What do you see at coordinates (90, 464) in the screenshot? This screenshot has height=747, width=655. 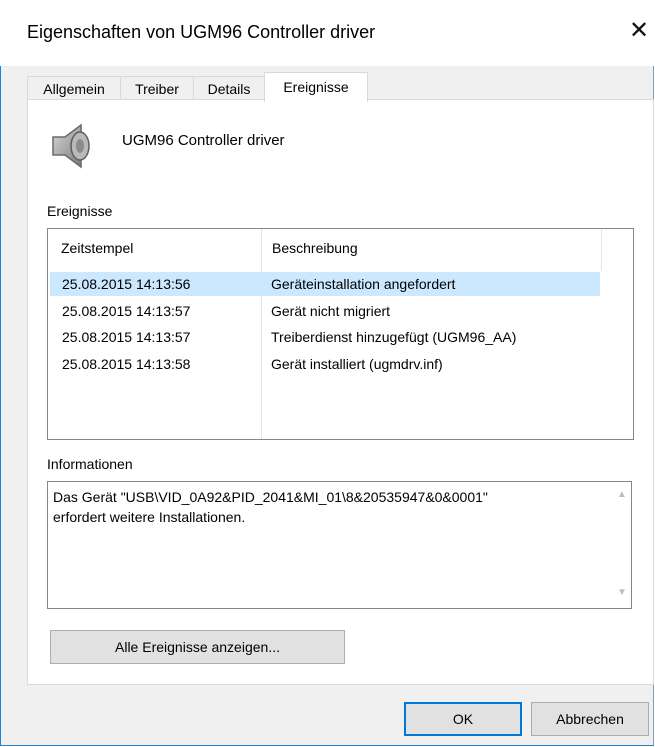 I see `info-label: Informationen` at bounding box center [90, 464].